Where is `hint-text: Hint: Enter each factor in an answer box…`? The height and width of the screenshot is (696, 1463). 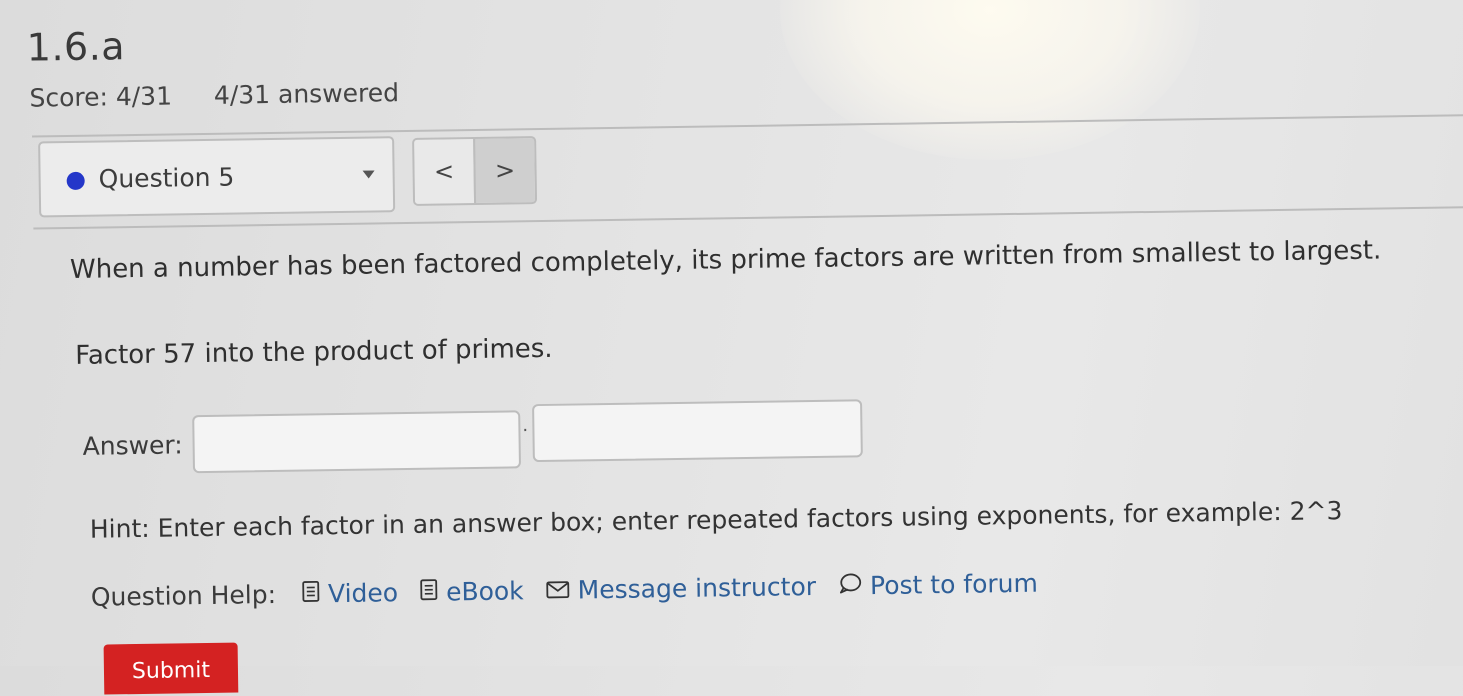
hint-text: Hint: Enter each factor in an answer box… is located at coordinates (716, 520).